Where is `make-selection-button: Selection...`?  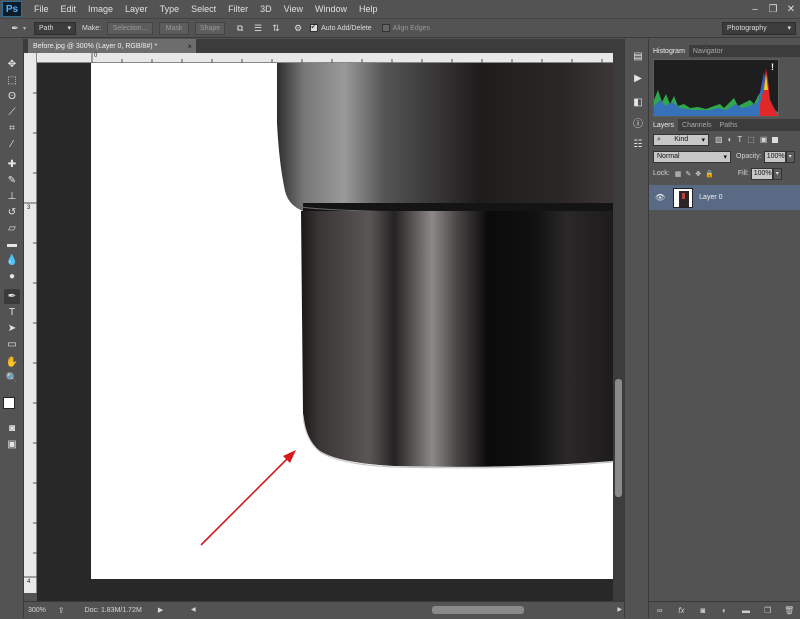 make-selection-button: Selection... is located at coordinates (130, 28).